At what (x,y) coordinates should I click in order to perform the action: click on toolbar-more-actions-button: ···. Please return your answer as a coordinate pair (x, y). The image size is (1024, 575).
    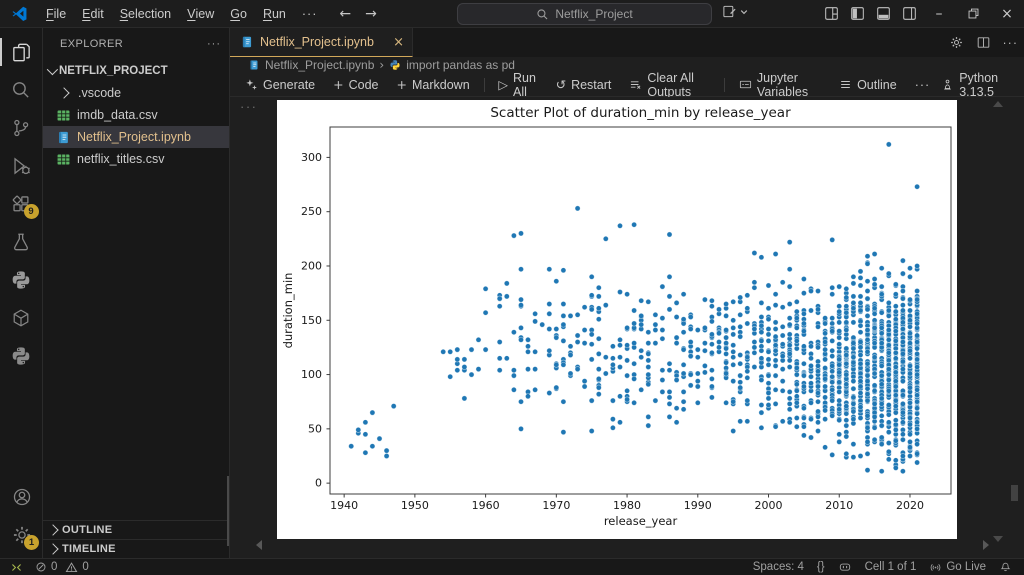
    Looking at the image, I should click on (923, 85).